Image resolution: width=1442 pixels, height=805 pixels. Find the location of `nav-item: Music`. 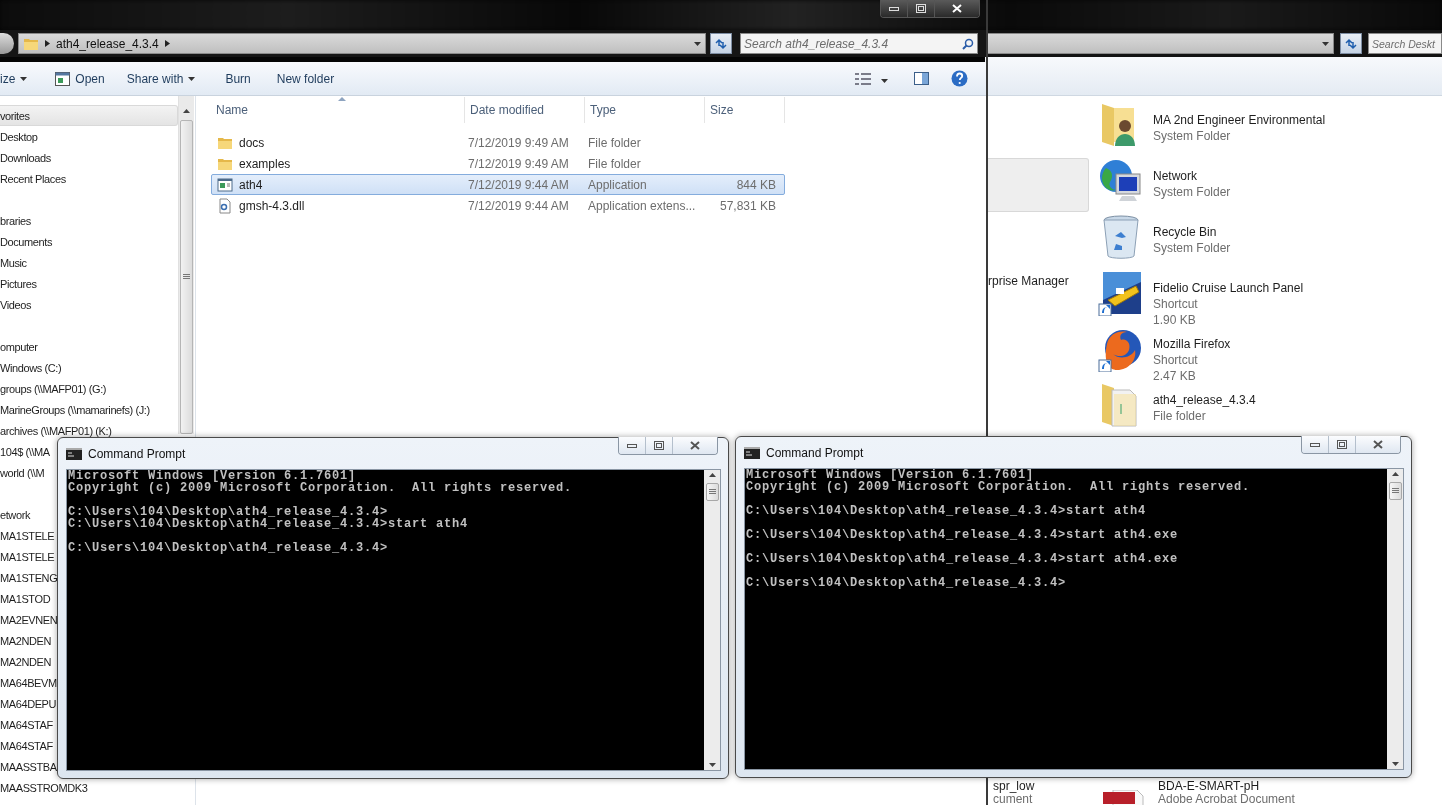

nav-item: Music is located at coordinates (14, 262).